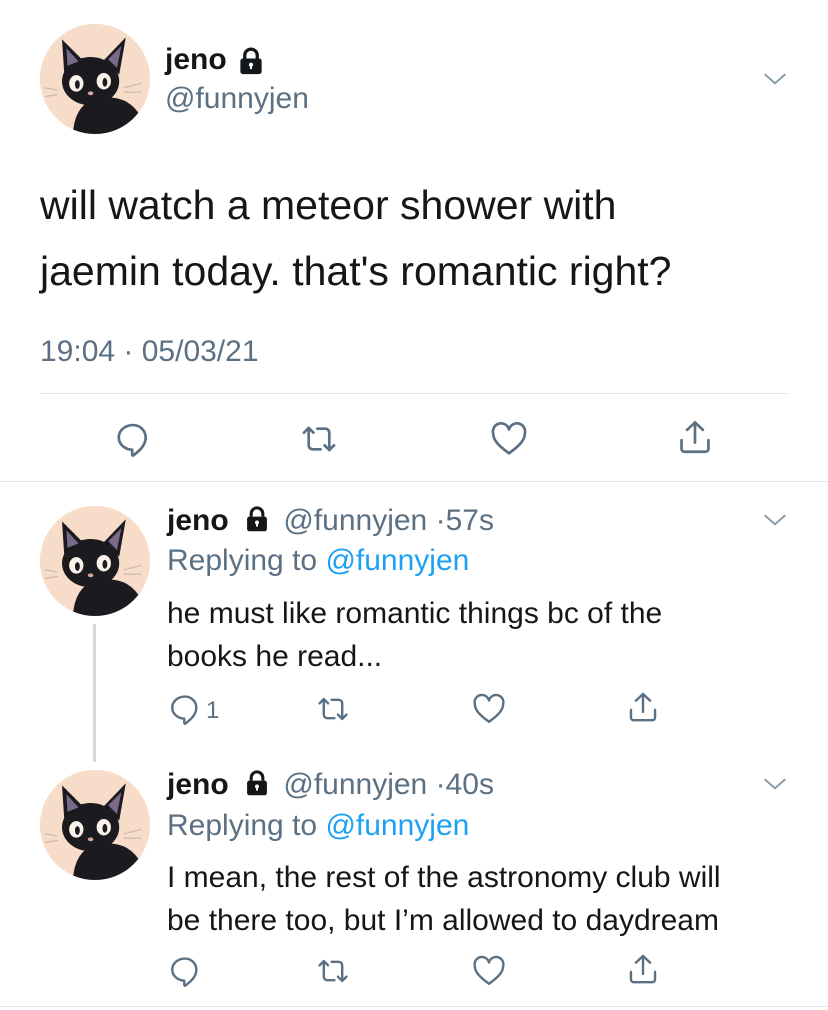 The image size is (828, 1010). Describe the element at coordinates (94, 693) in the screenshot. I see `thread-line` at that location.